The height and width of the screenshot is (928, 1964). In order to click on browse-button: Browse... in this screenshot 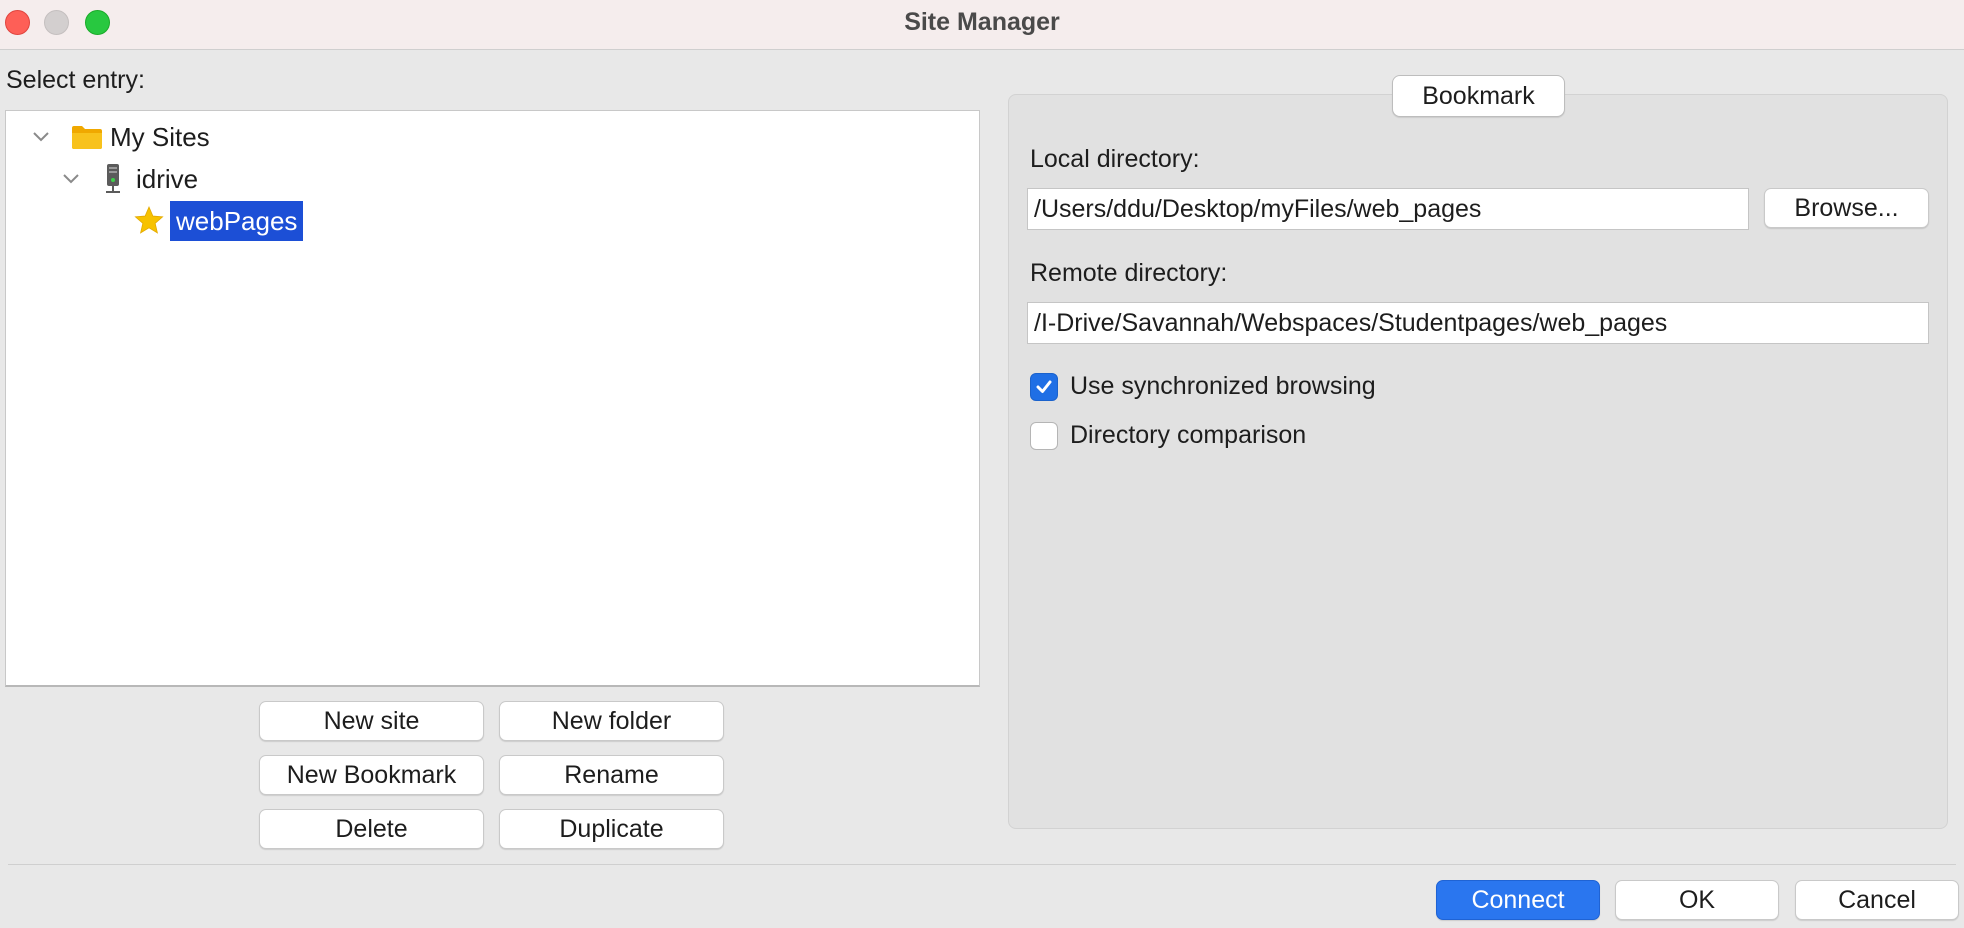, I will do `click(1846, 208)`.